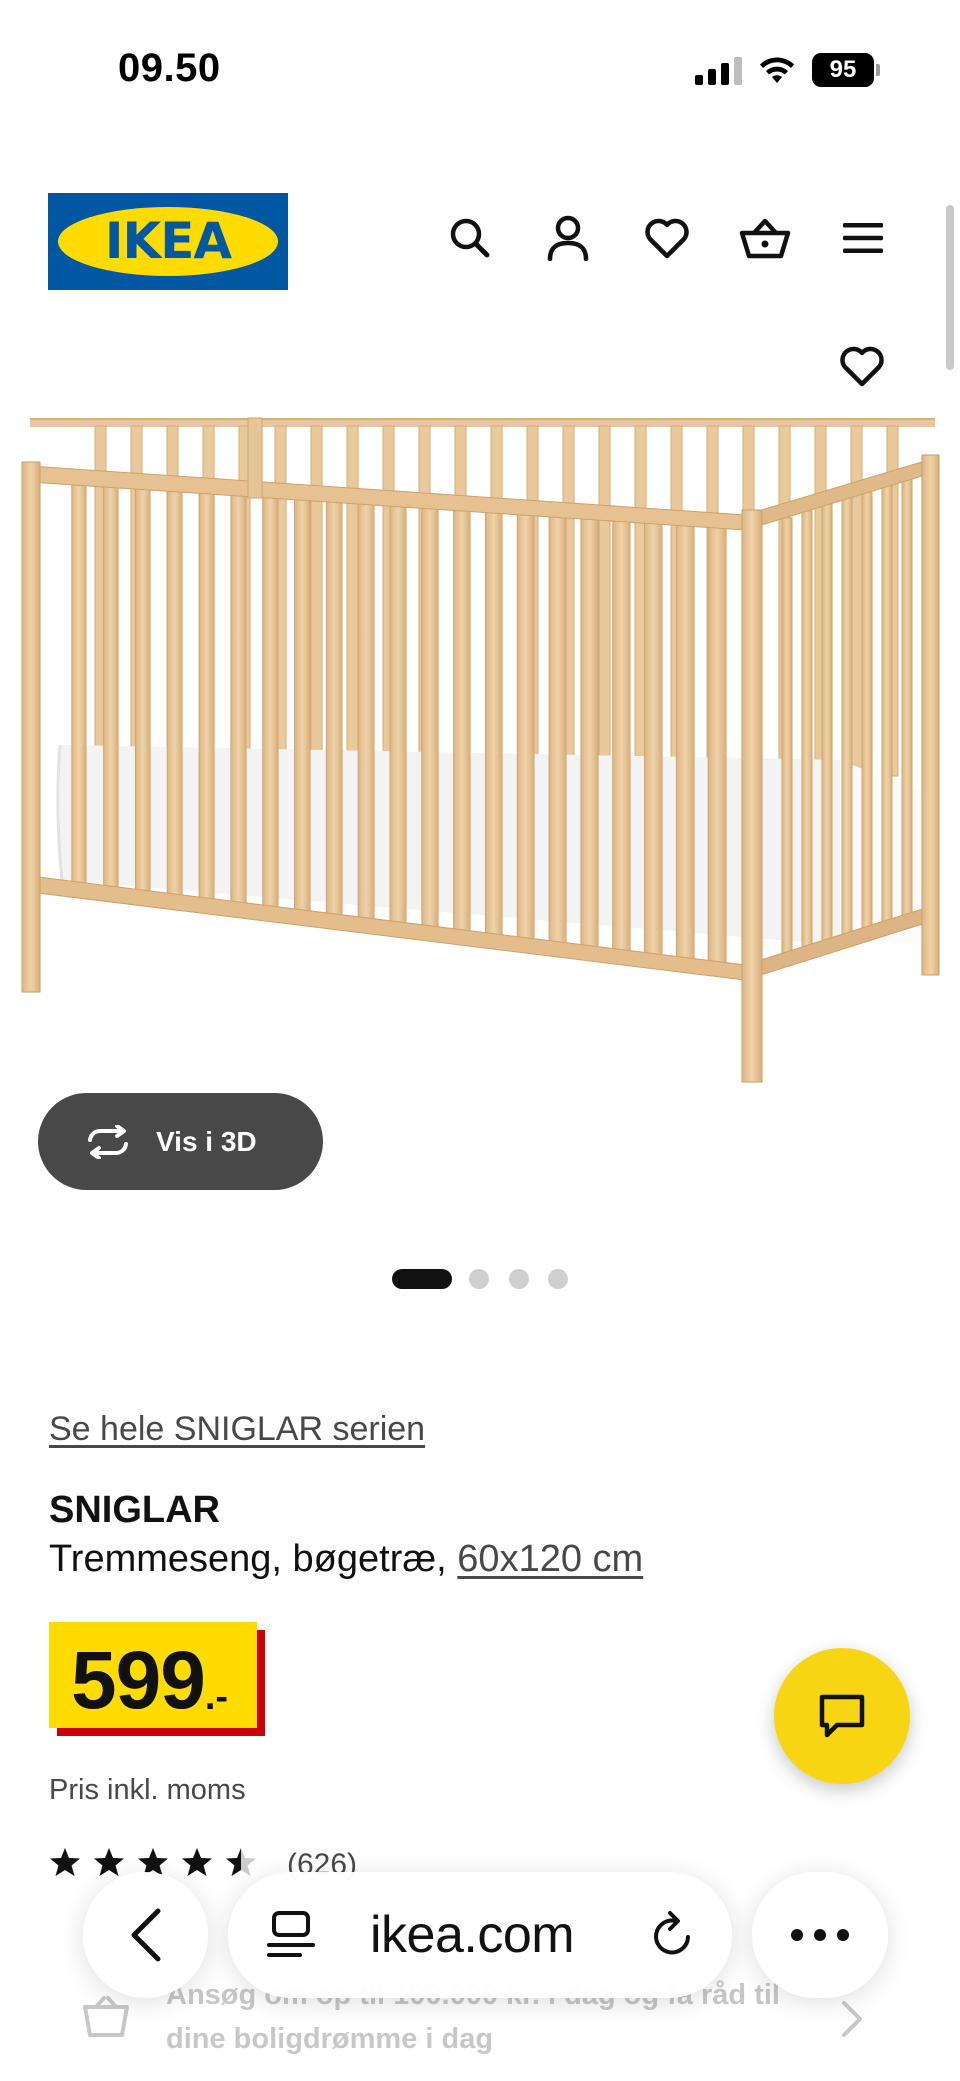 Image resolution: width=960 pixels, height=2081 pixels. I want to click on status-icons: 95, so click(787, 70).